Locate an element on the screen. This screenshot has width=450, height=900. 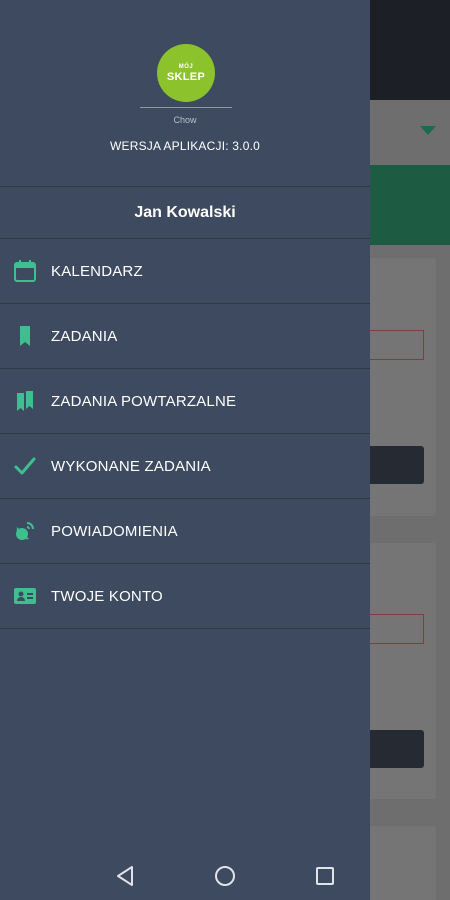
menu-item-tasks: ZADANIA is located at coordinates (185, 336).